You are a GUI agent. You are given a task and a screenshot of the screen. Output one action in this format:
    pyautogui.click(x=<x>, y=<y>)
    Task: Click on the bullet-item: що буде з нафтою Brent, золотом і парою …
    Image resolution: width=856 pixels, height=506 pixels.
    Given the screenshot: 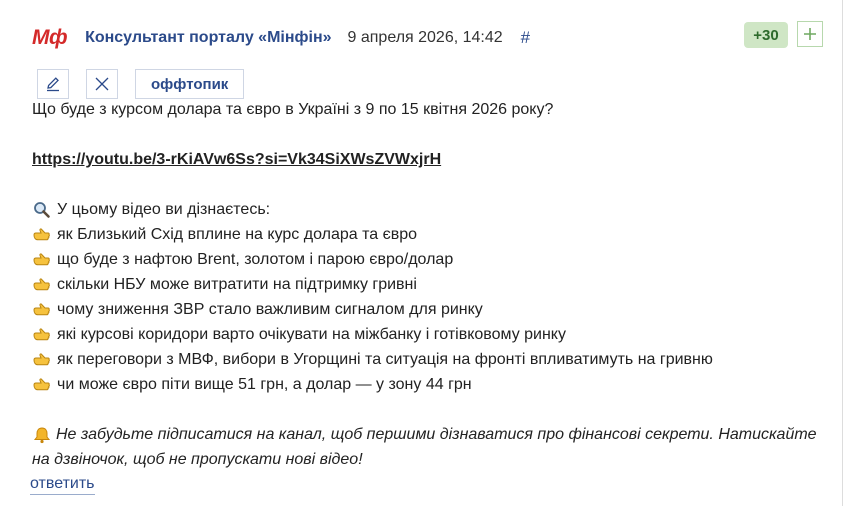 What is the action you would take?
    pyautogui.click(x=427, y=259)
    